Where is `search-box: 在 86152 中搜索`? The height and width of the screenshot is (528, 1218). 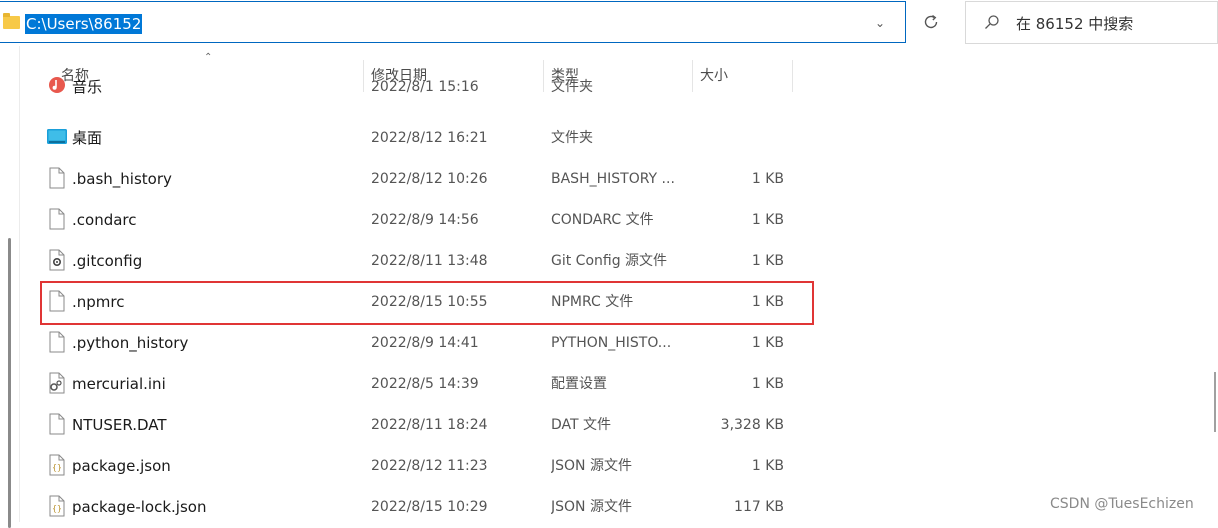
search-box: 在 86152 中搜索 is located at coordinates (1091, 22).